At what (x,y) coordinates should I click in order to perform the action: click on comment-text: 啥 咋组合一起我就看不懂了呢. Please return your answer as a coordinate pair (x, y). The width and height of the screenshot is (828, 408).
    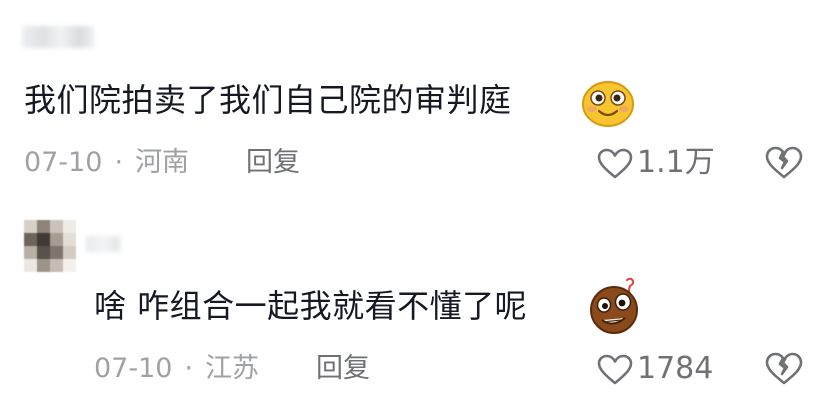
    Looking at the image, I should click on (310, 306).